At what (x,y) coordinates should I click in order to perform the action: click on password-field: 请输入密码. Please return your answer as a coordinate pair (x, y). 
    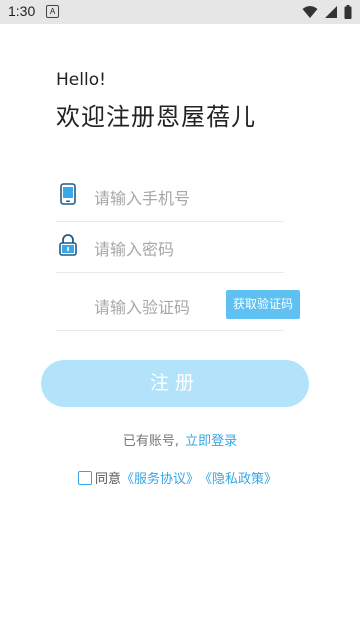
    Looking at the image, I should click on (170, 247).